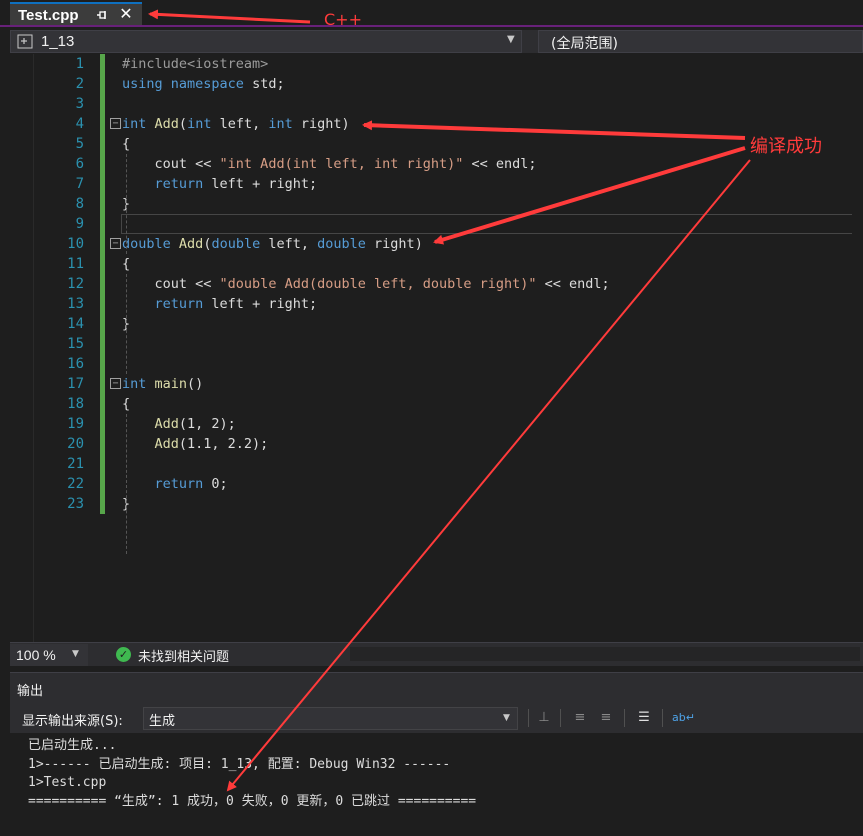 The image size is (863, 836). What do you see at coordinates (605, 654) in the screenshot?
I see `horizontal-scrollbar` at bounding box center [605, 654].